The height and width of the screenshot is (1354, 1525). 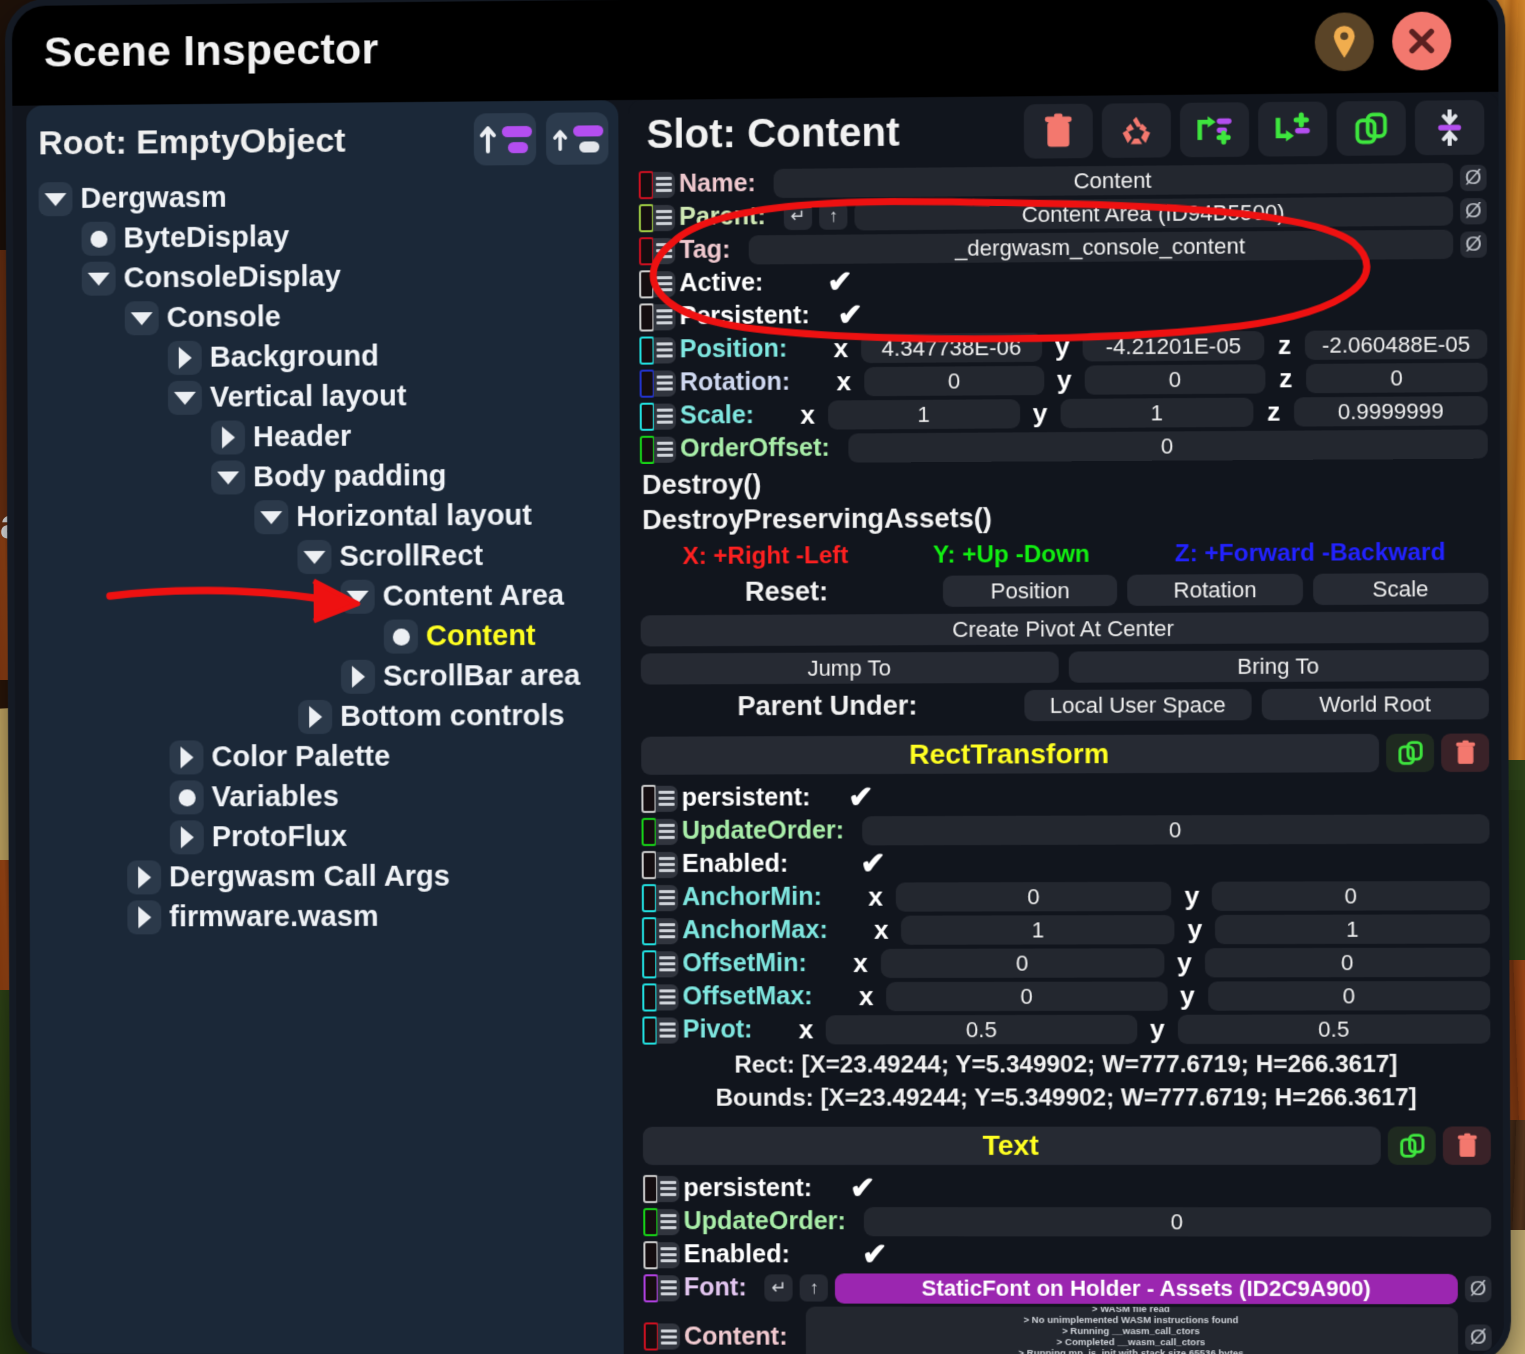 I want to click on font-up-button: ↑, so click(x=814, y=1288).